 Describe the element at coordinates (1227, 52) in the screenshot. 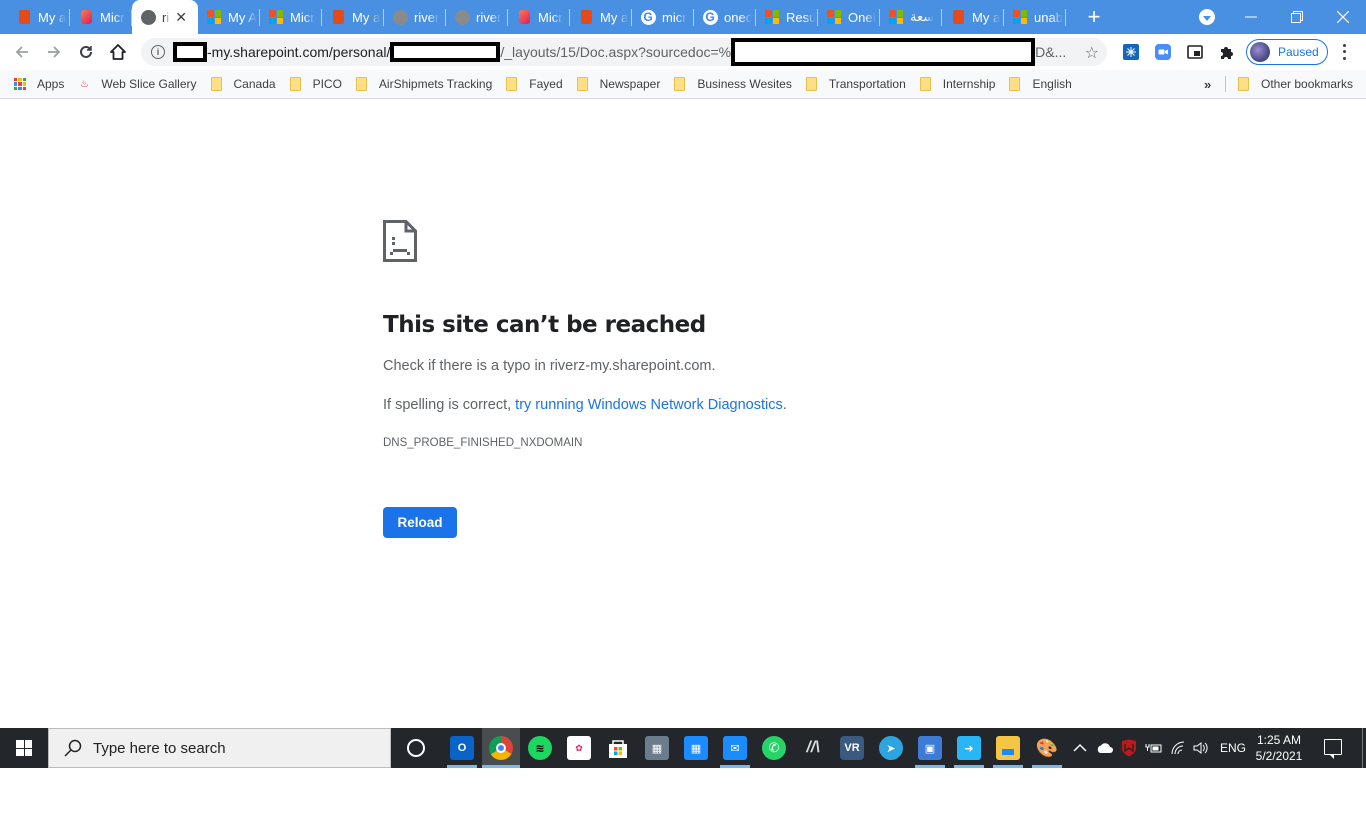

I see `extensions-button` at that location.